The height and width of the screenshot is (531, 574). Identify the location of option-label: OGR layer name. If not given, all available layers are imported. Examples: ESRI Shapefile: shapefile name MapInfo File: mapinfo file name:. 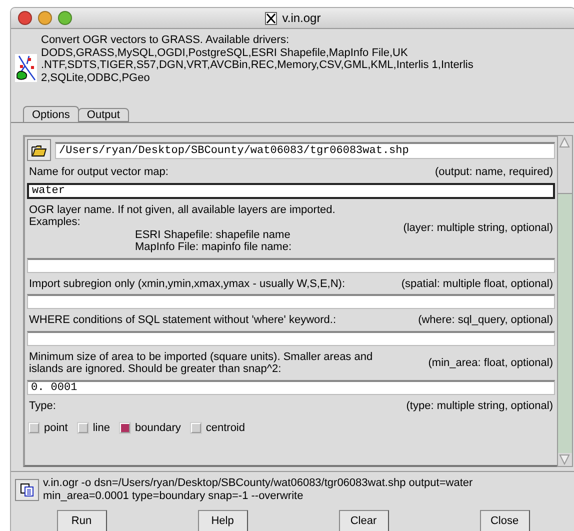
(182, 229).